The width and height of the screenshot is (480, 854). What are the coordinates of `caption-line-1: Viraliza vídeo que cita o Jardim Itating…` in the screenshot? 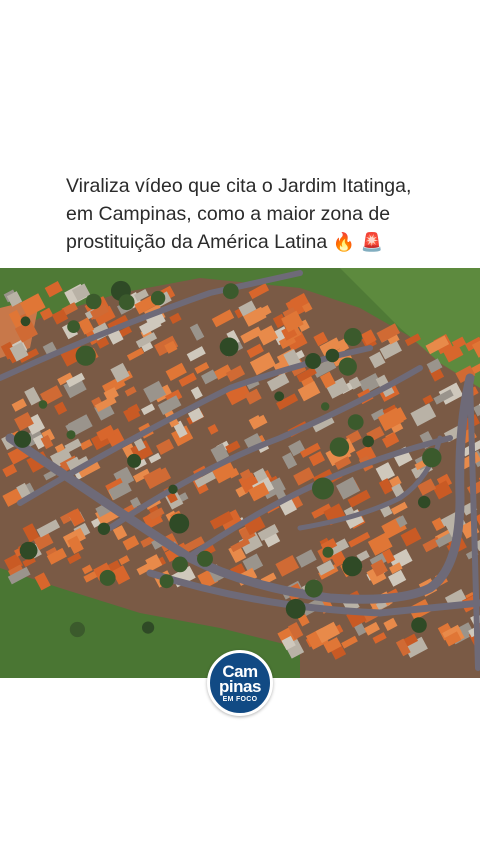 It's located at (239, 186).